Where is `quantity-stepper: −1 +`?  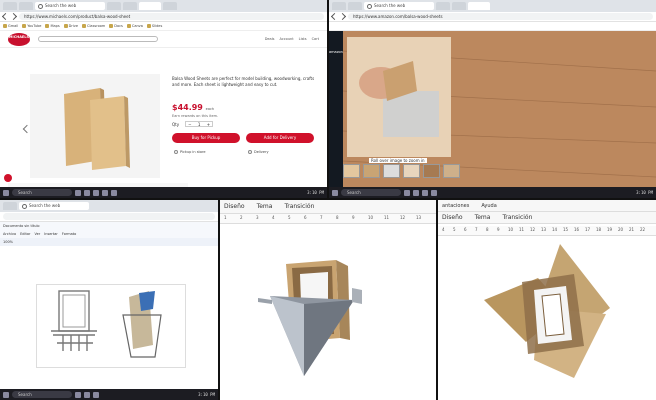 quantity-stepper: −1 + is located at coordinates (199, 124).